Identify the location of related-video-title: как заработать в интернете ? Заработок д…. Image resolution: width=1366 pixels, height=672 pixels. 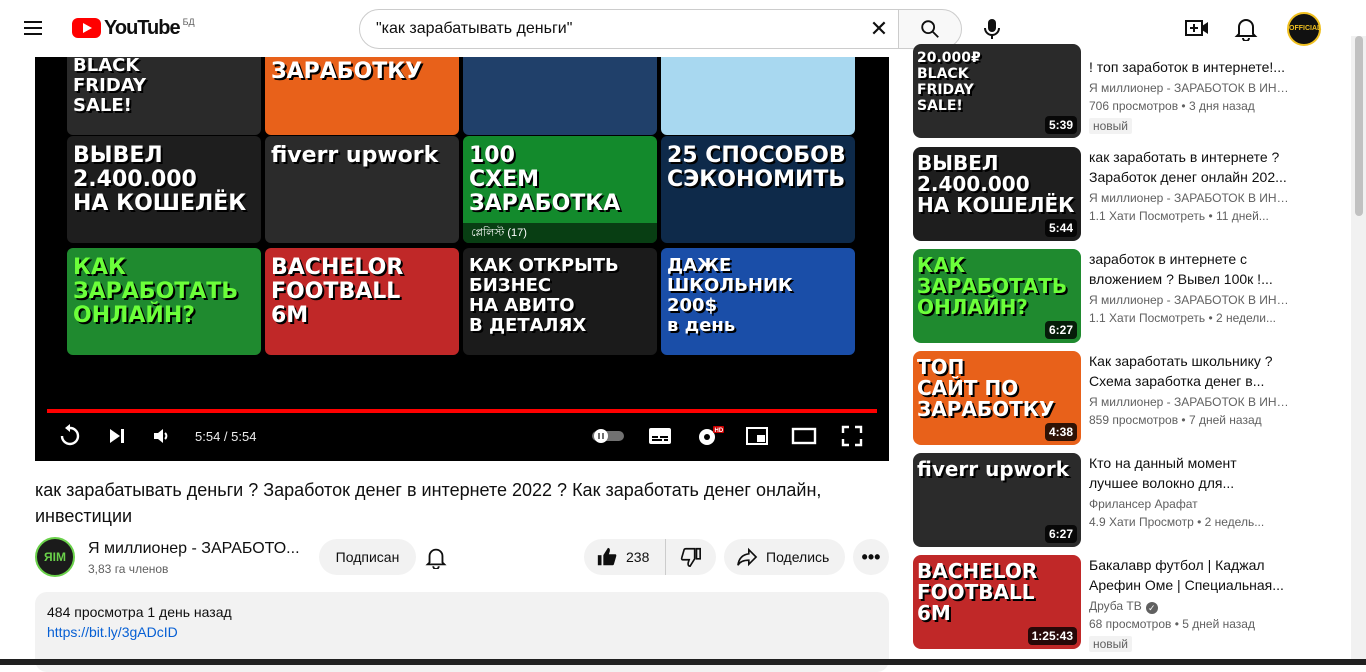
(1189, 167).